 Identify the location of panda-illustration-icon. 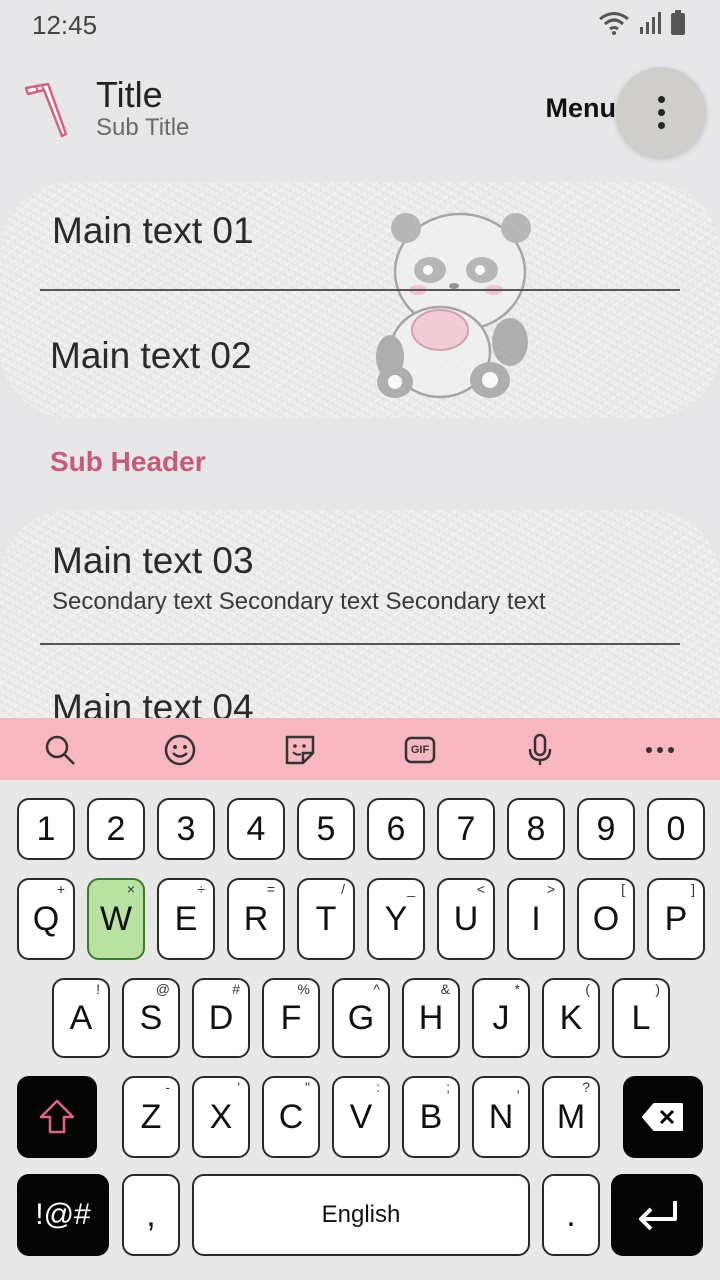
(453, 305).